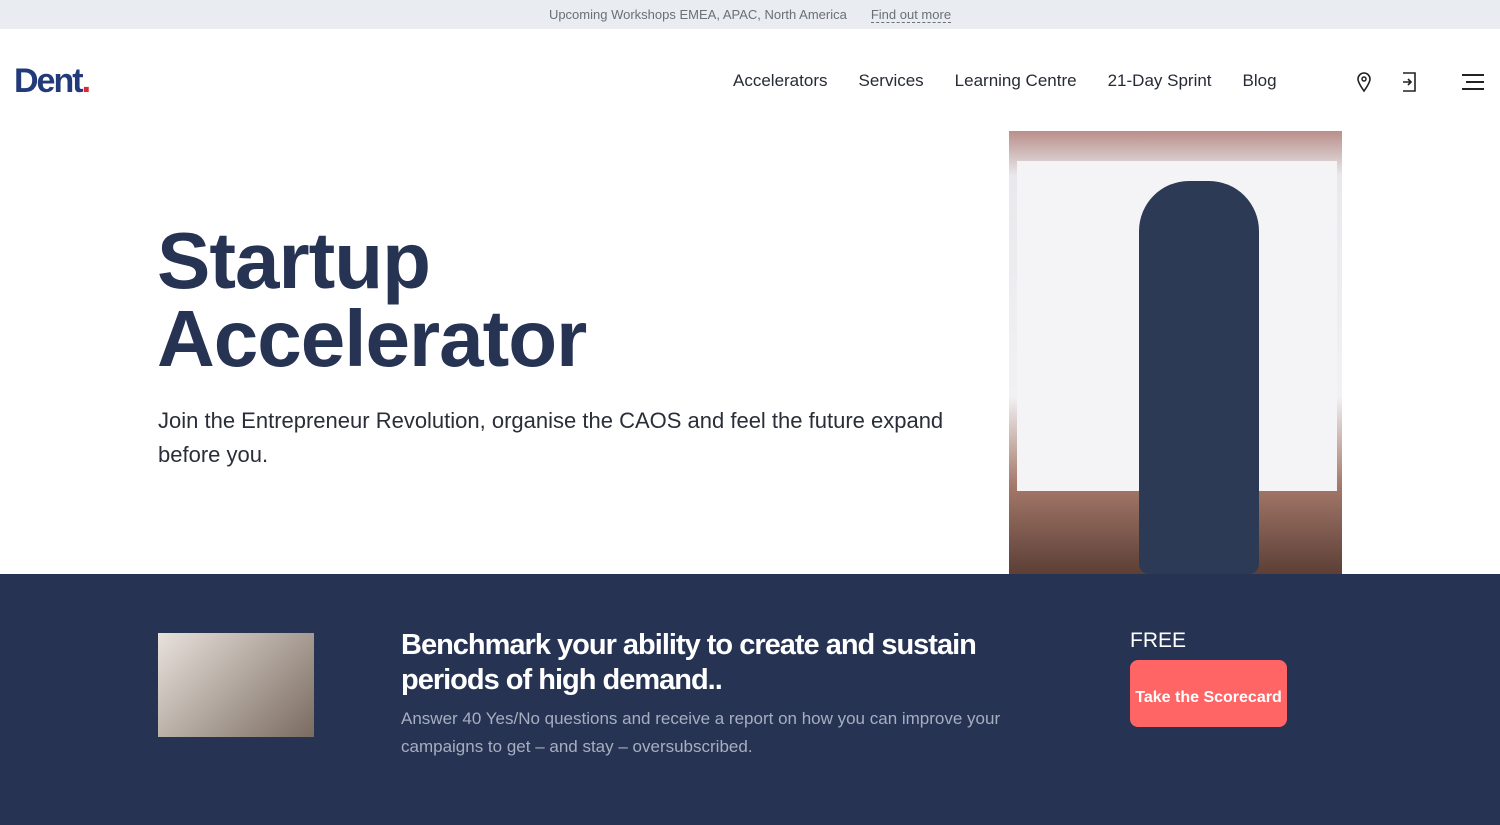  Describe the element at coordinates (1158, 640) in the screenshot. I see `free-label: FREE` at that location.